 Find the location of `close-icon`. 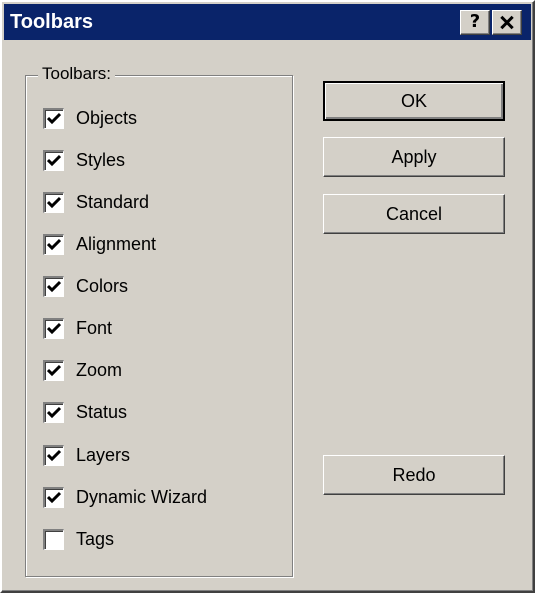

close-icon is located at coordinates (507, 22).